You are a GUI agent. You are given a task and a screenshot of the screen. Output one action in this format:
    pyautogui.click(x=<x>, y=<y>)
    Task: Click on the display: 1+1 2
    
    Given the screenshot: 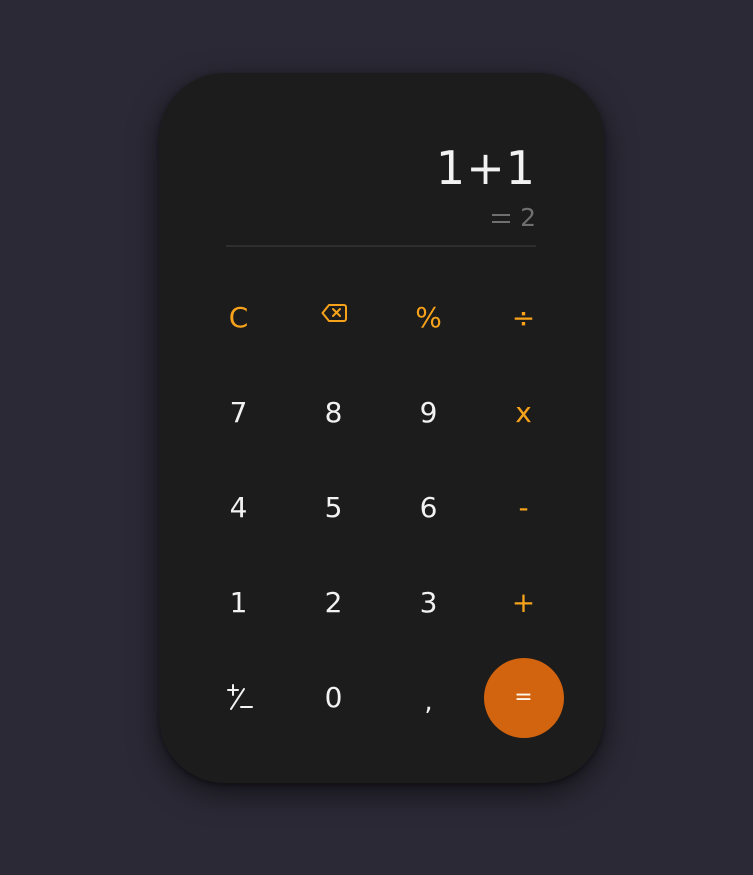 What is the action you would take?
    pyautogui.click(x=381, y=160)
    